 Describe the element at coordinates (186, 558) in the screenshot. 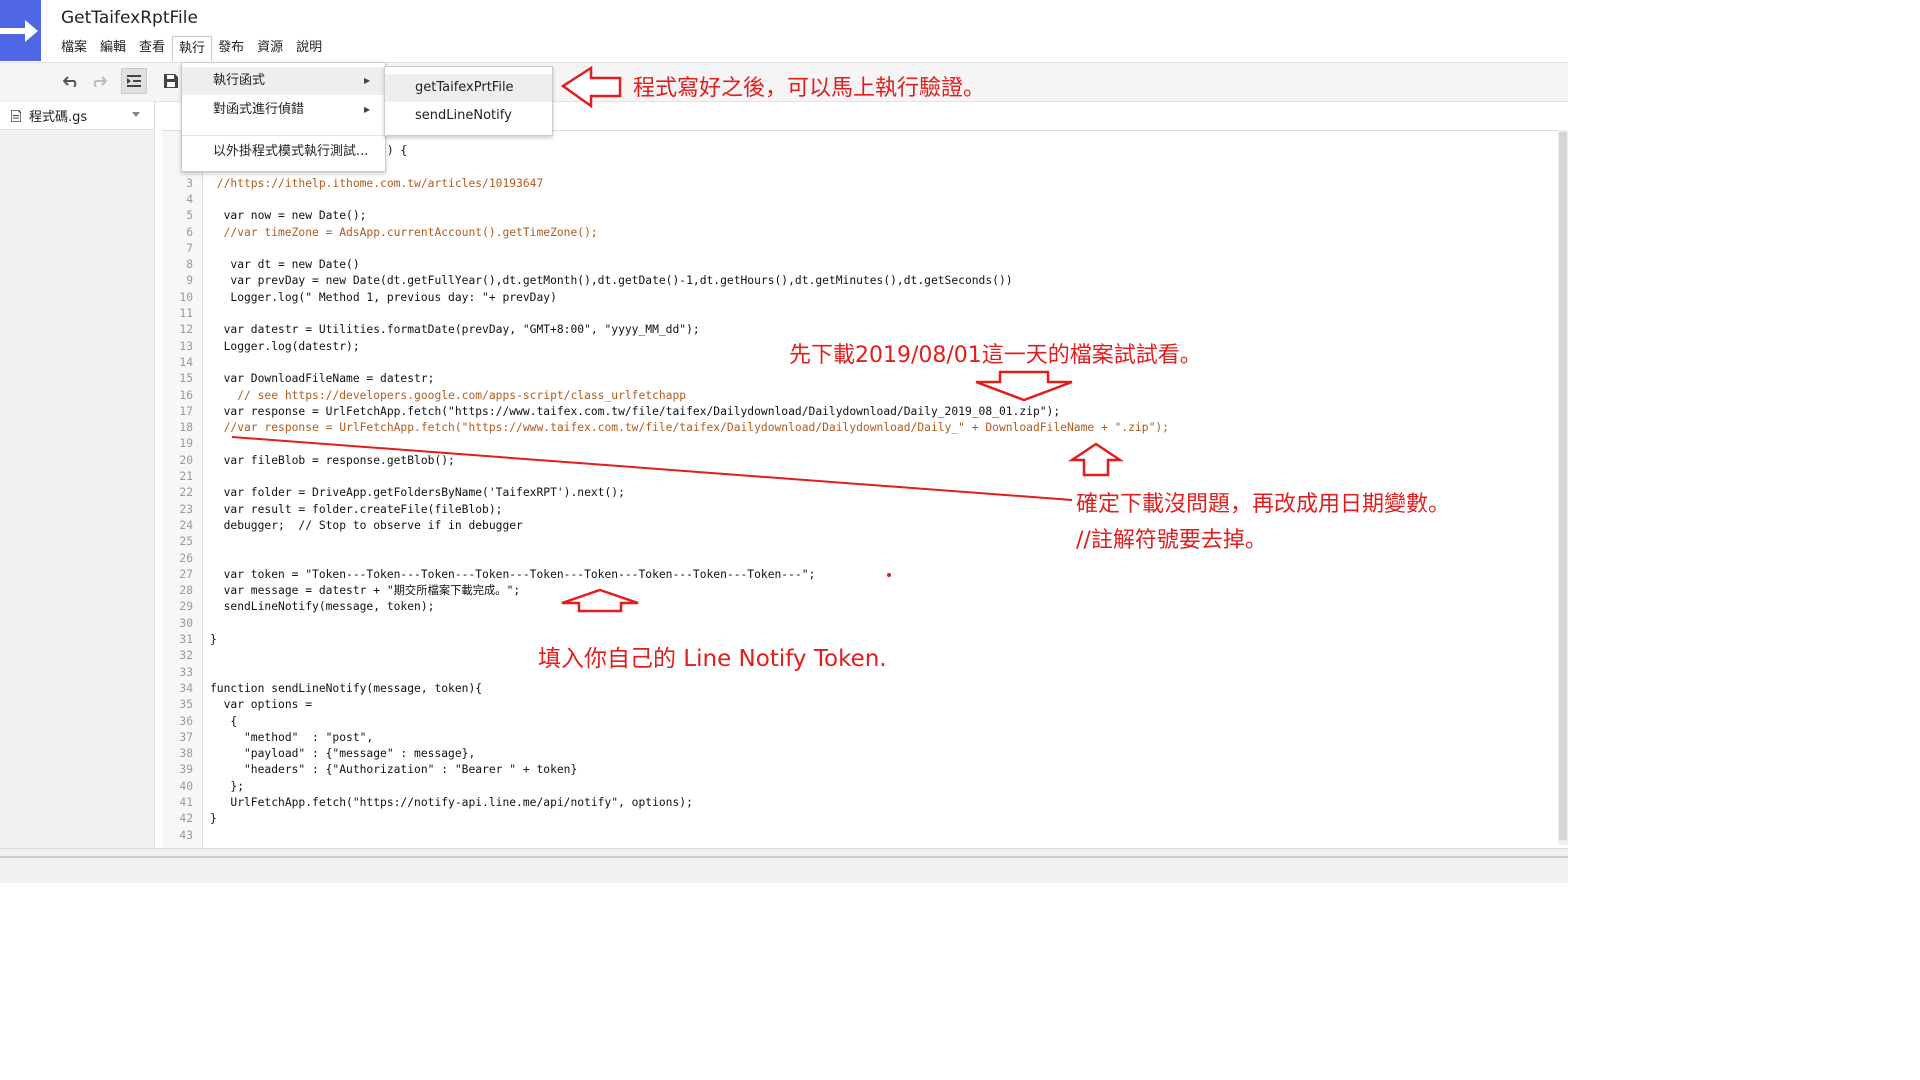

I see `line-number: 26` at that location.